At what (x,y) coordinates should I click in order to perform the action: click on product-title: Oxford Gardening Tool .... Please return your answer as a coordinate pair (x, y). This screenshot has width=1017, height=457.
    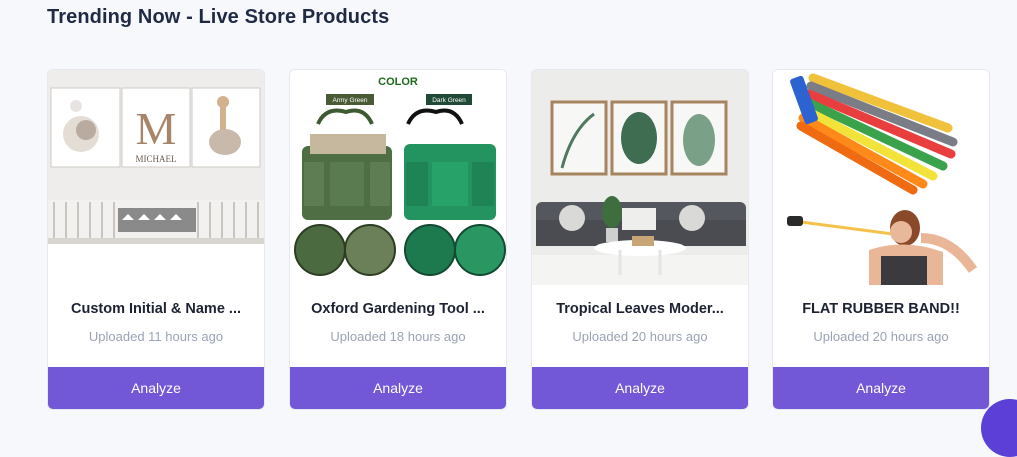
    Looking at the image, I should click on (398, 309).